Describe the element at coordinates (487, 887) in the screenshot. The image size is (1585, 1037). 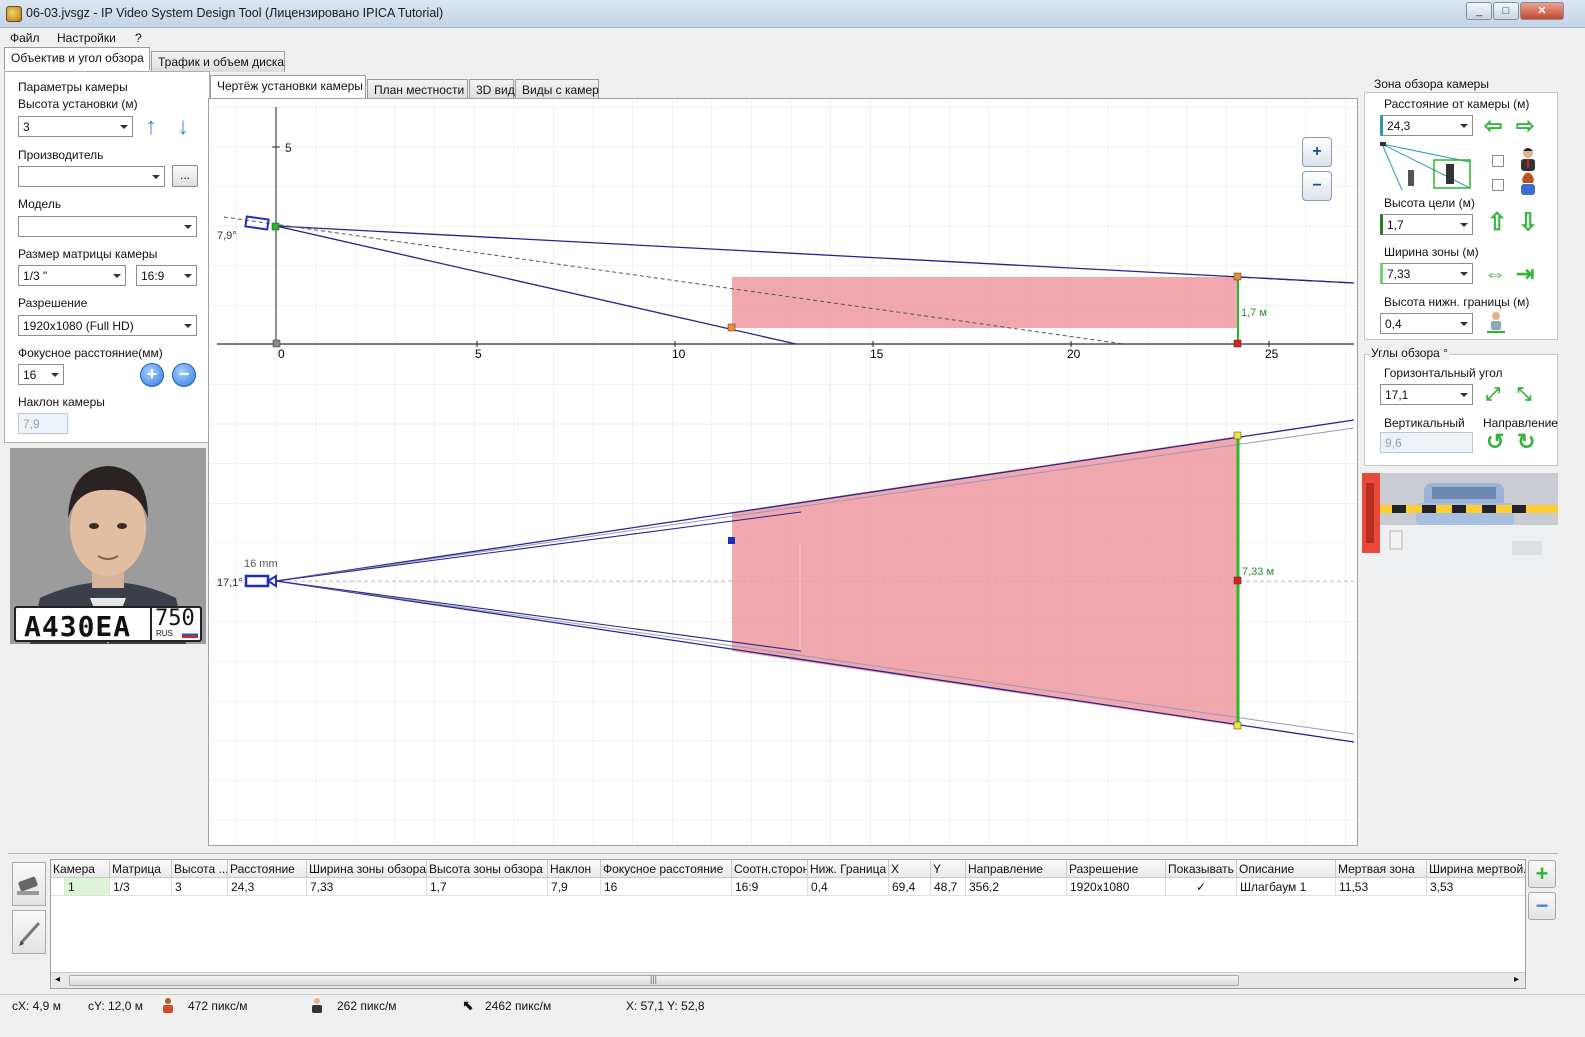
I see `cell-zone-height: 1,7` at that location.